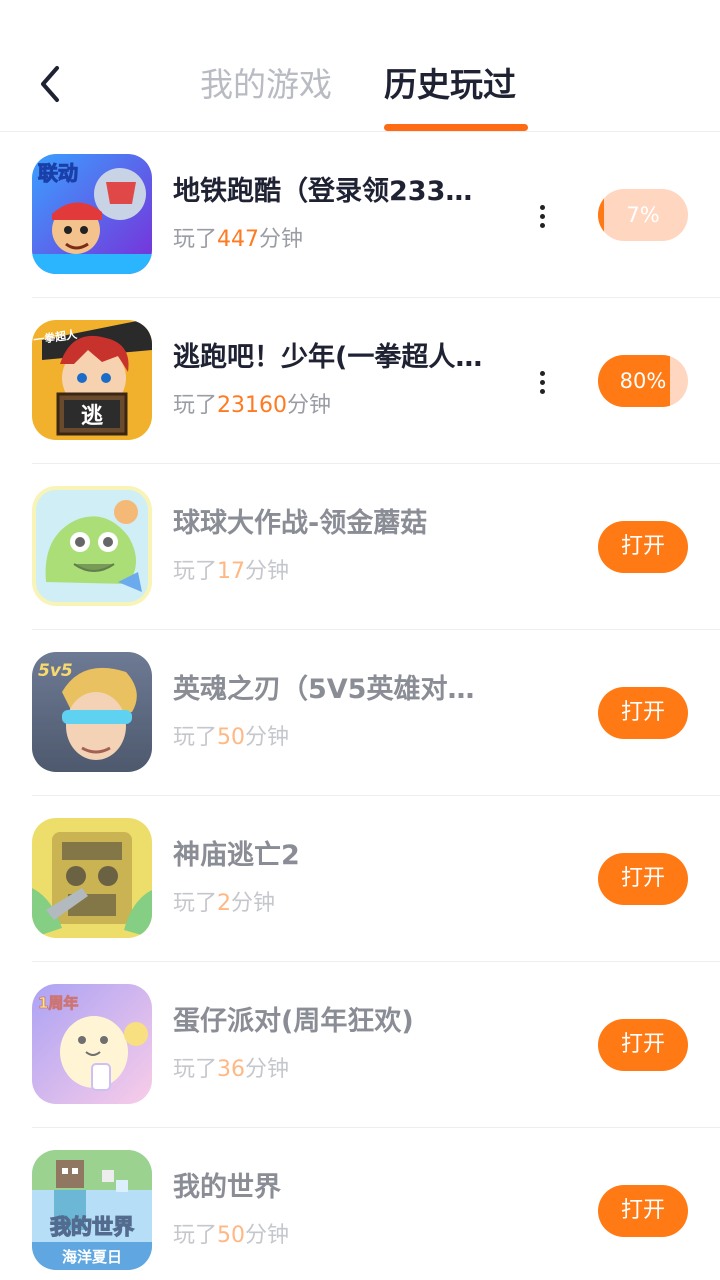 The height and width of the screenshot is (1280, 720). I want to click on download-progress-button: 7%, so click(643, 215).